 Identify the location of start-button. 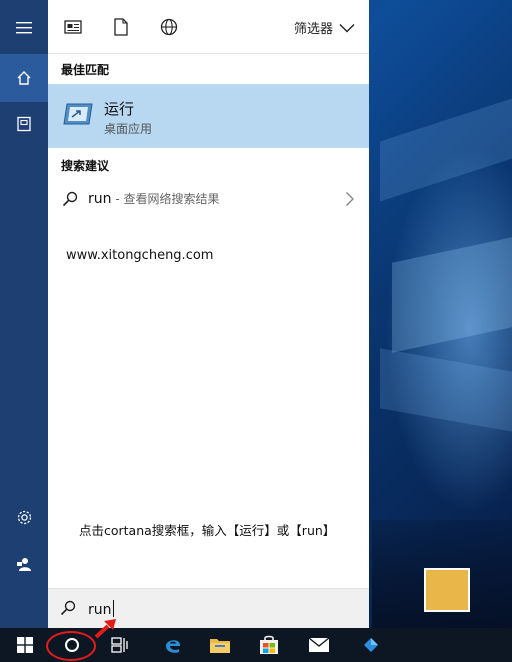
(25, 645).